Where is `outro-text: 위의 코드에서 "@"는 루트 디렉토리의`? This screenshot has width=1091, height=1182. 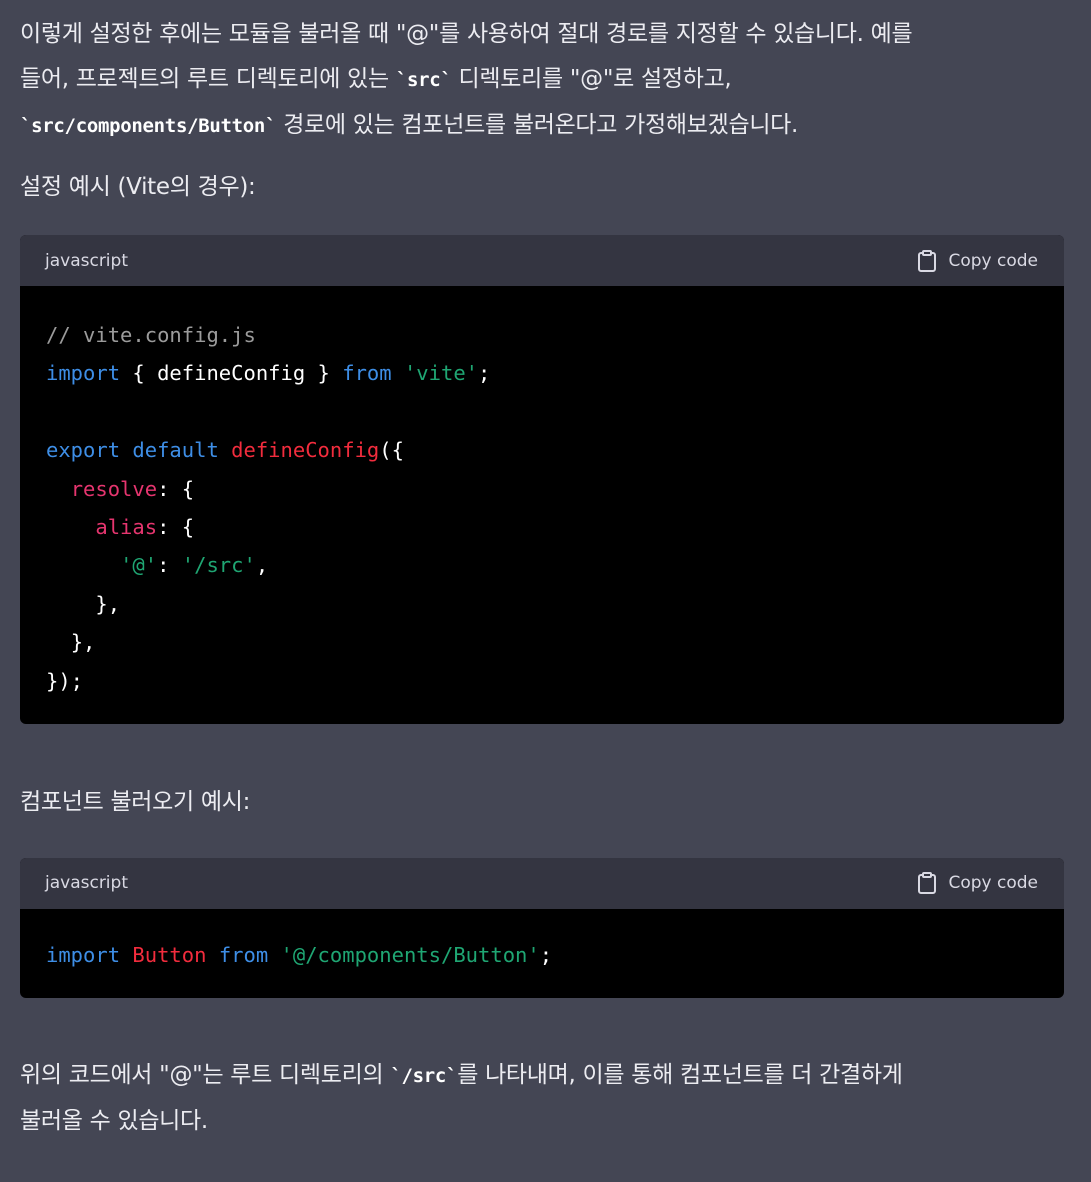
outro-text: 위의 코드에서 "@"는 루트 디렉토리의 is located at coordinates (205, 1075).